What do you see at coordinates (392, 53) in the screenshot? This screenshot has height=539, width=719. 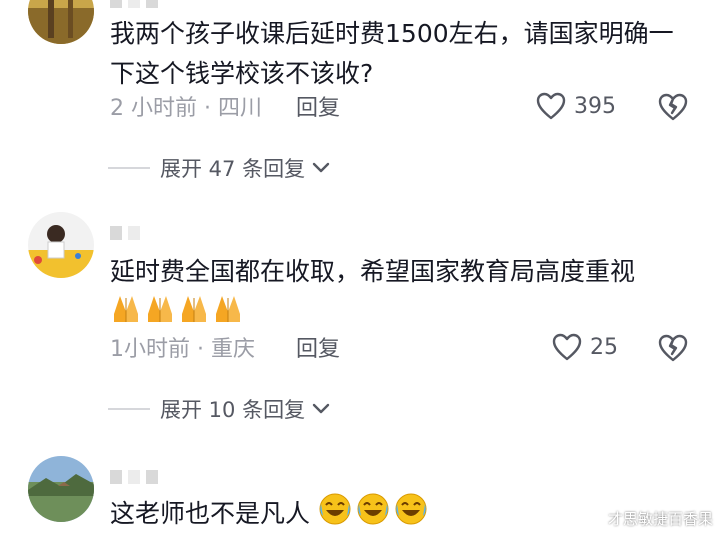 I see `comment-text: 我两个孩子收课后延时费1500左右，请国家明确一下这个钱学校该不该收?` at bounding box center [392, 53].